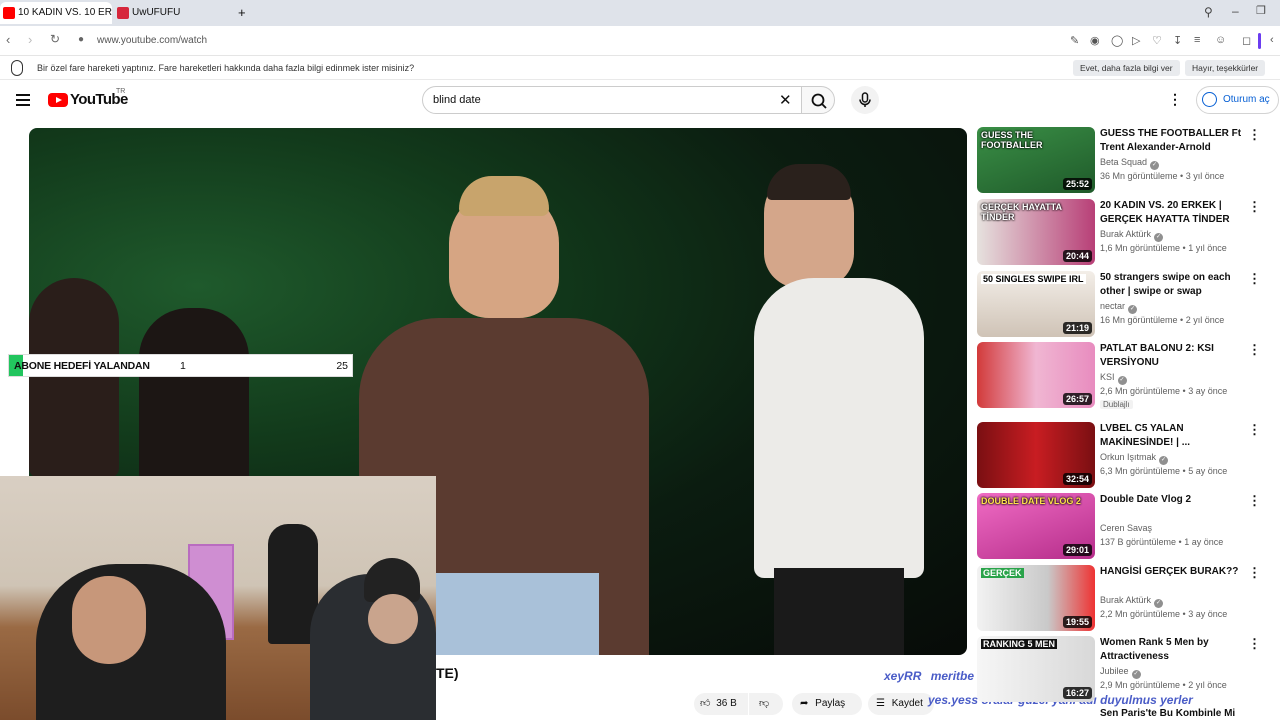 The width and height of the screenshot is (1280, 720). What do you see at coordinates (1036, 526) in the screenshot?
I see `video-thumbnail: DOUBLE DATE VLOG 2 29:01` at bounding box center [1036, 526].